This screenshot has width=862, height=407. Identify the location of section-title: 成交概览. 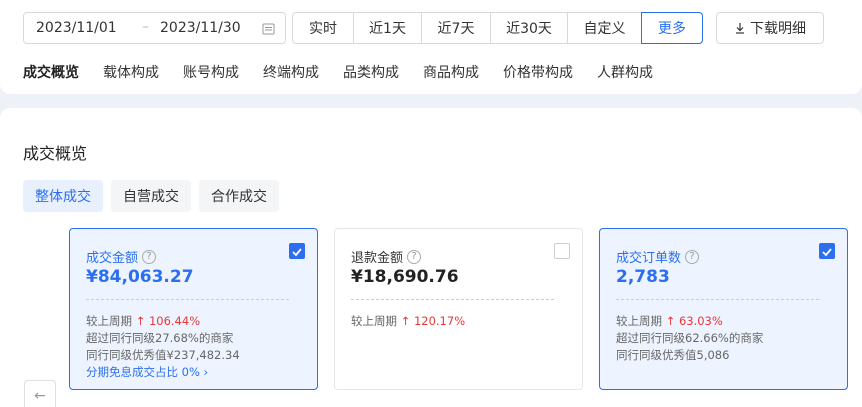
(55, 153).